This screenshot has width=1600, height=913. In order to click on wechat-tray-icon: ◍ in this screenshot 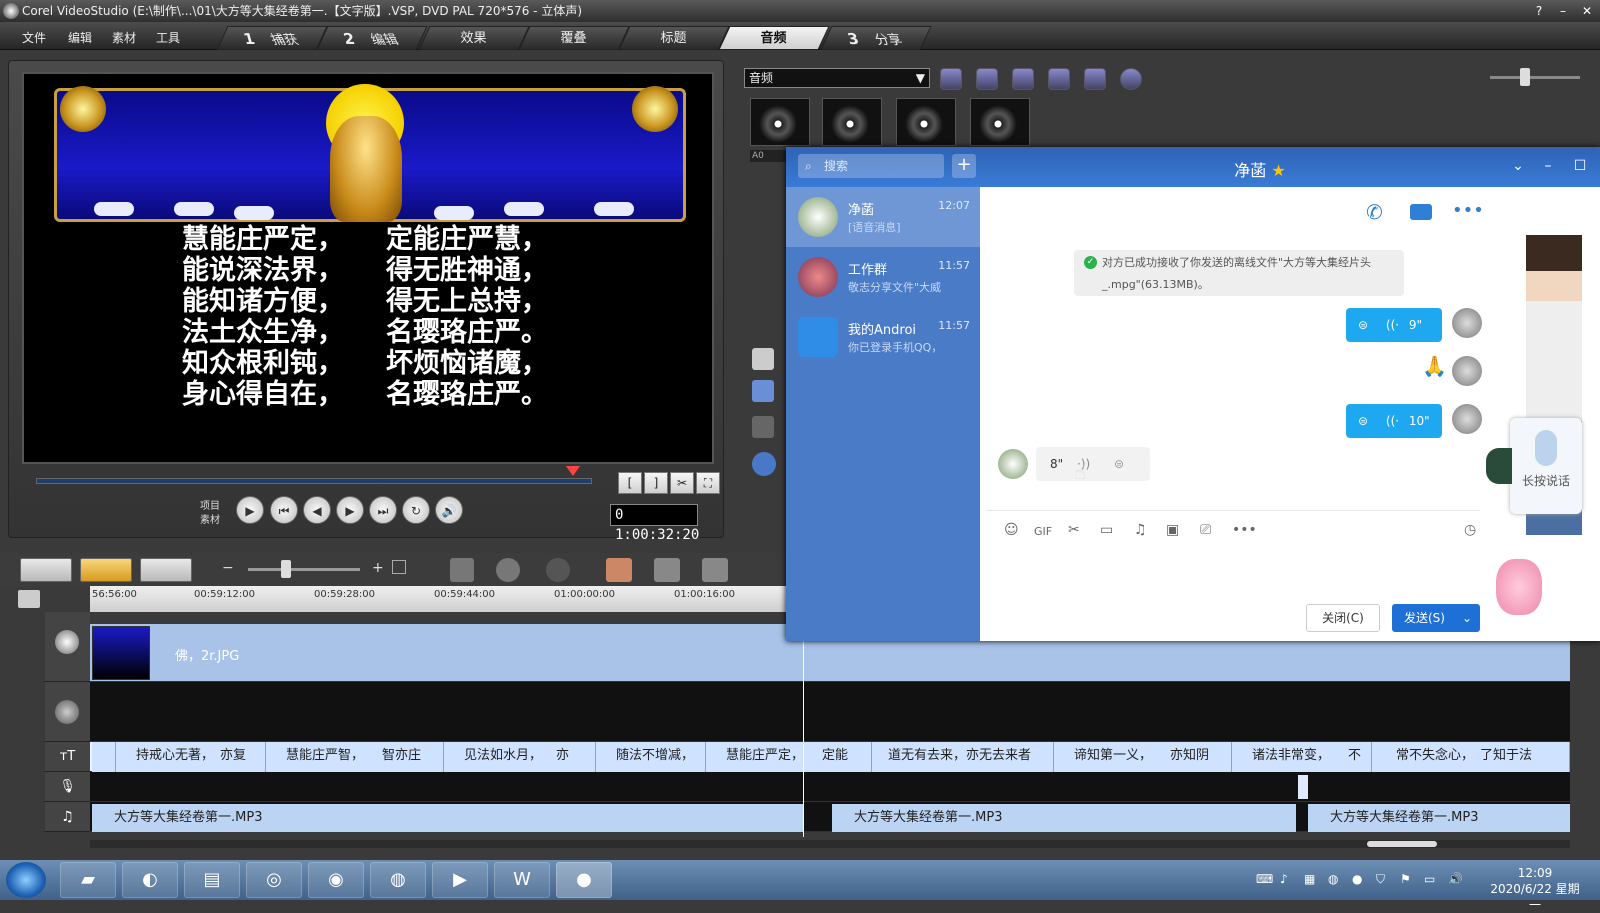, I will do `click(1333, 879)`.